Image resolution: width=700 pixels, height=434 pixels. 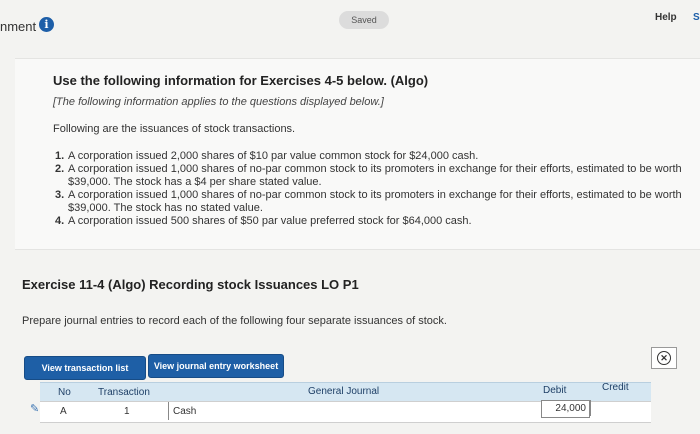 What do you see at coordinates (364, 20) in the screenshot?
I see `saved-status-badge: Saved` at bounding box center [364, 20].